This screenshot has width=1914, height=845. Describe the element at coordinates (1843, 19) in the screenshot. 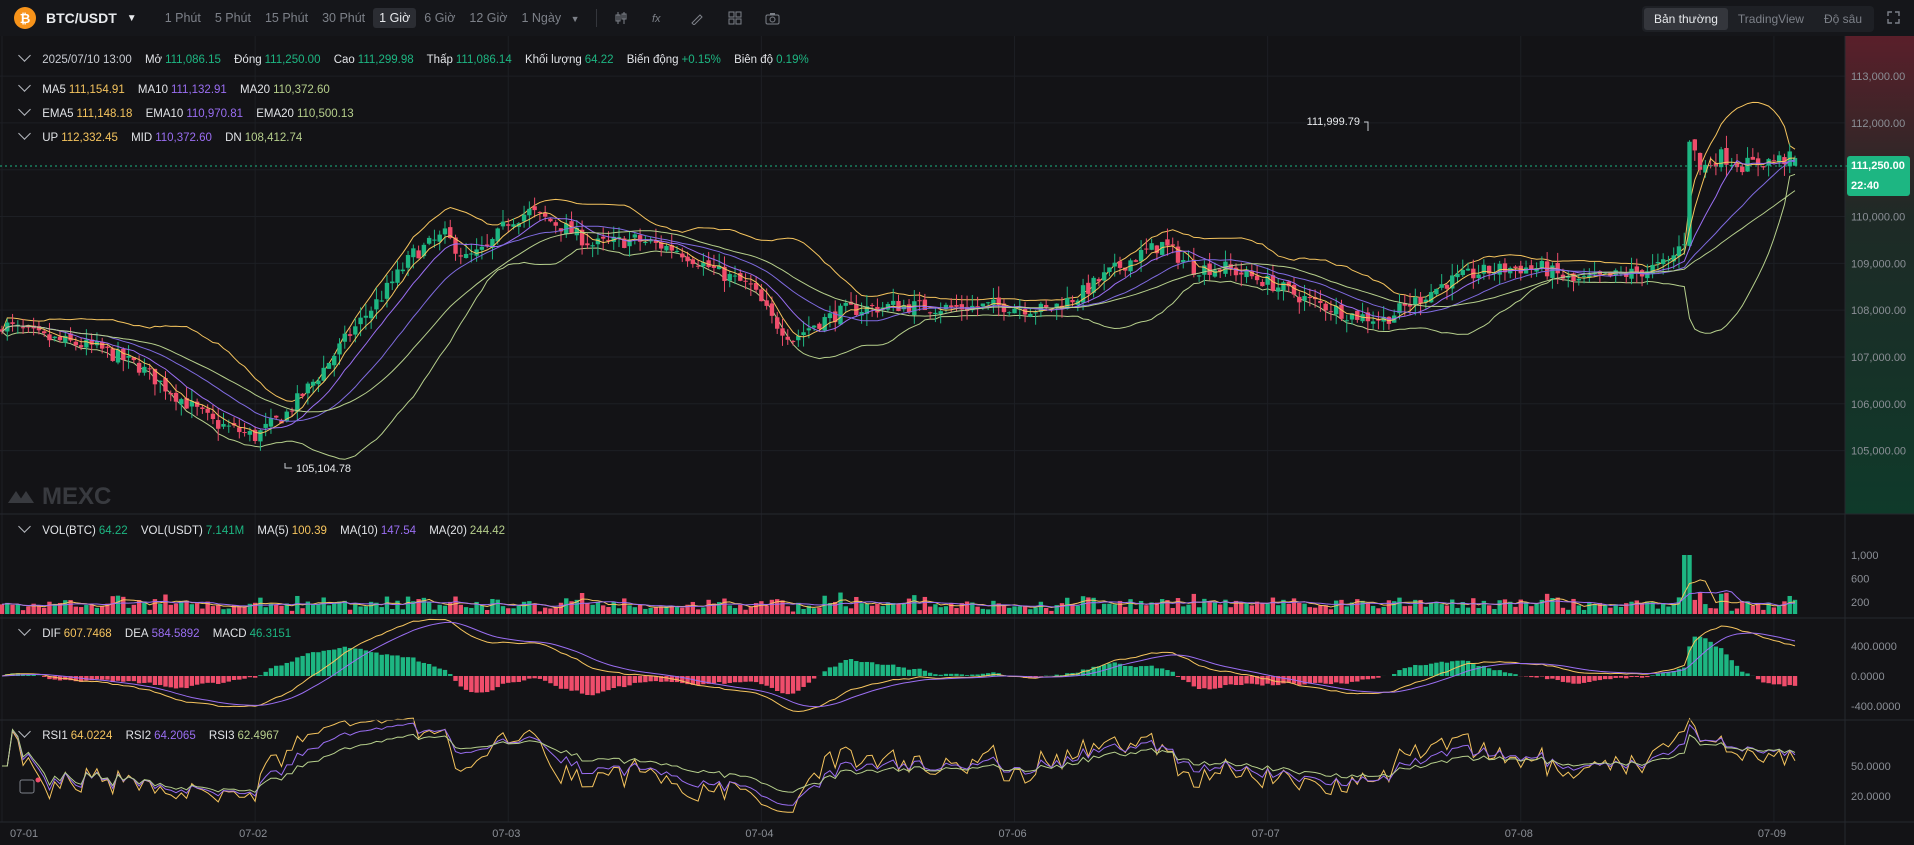

I see `view-depth: Độ sâu` at that location.